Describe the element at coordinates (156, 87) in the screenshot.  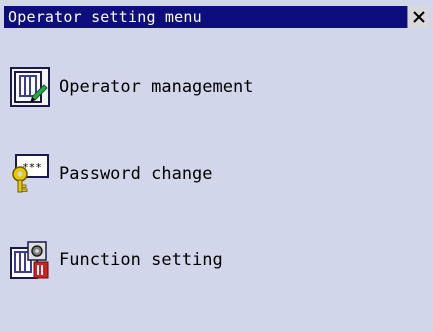
I see `operator-management-label: Operator management` at that location.